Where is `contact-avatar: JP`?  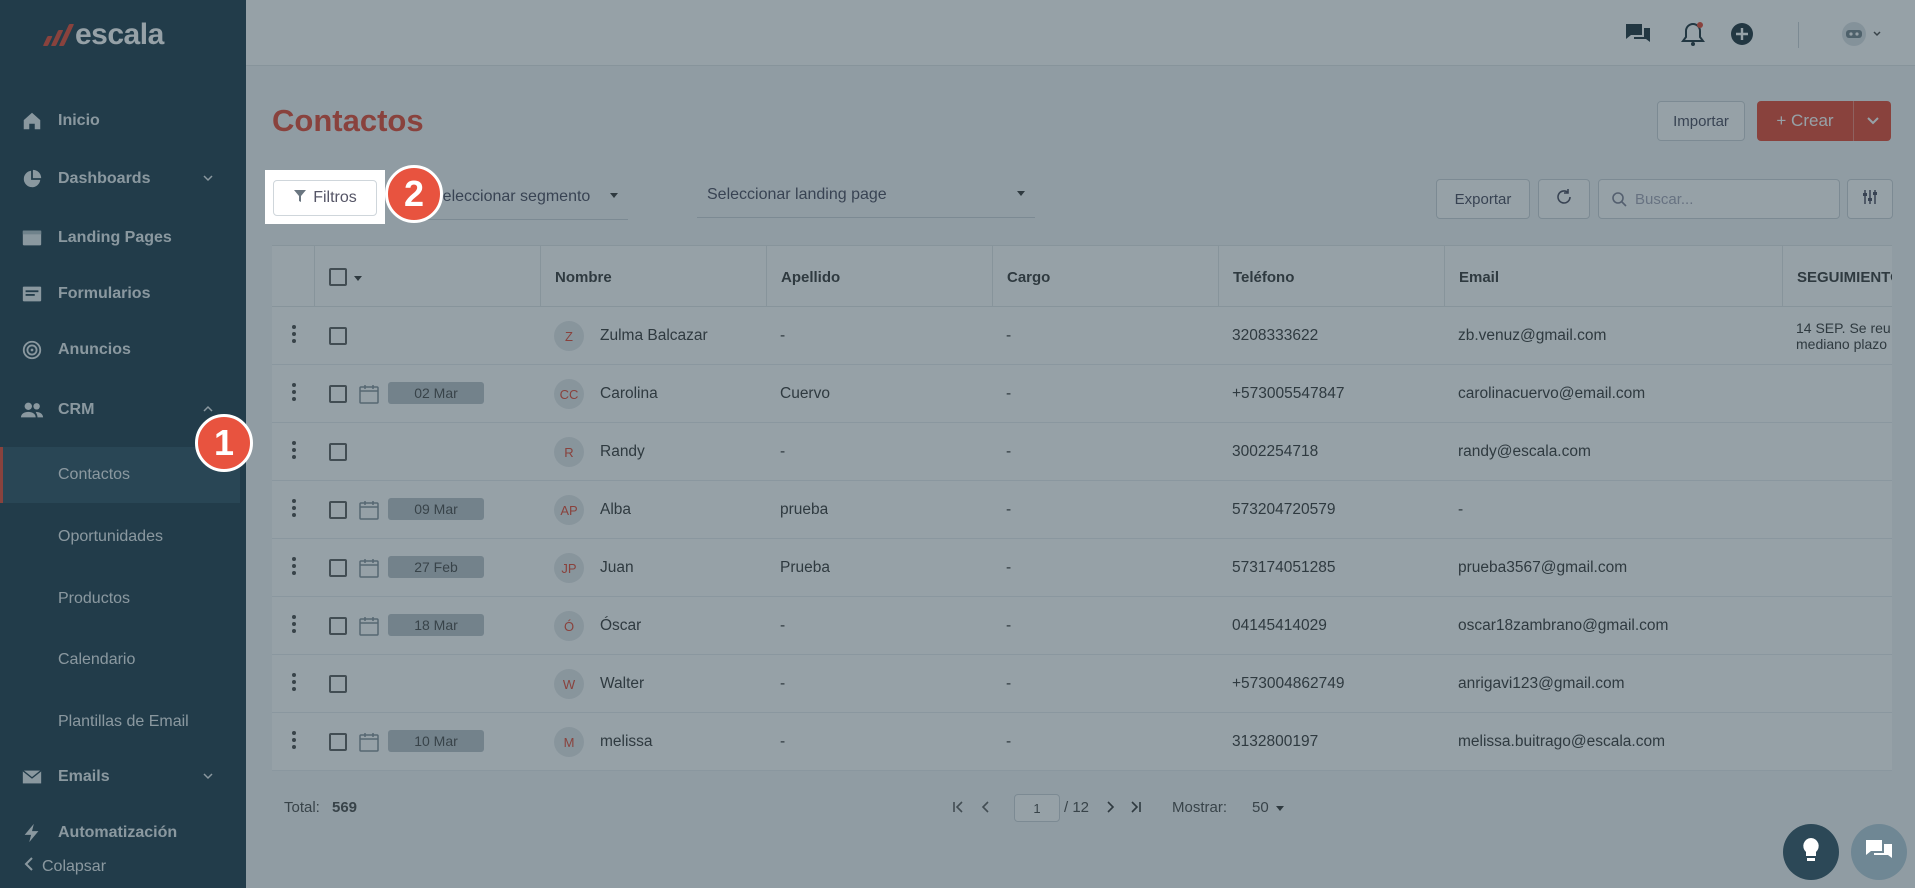 contact-avatar: JP is located at coordinates (569, 568).